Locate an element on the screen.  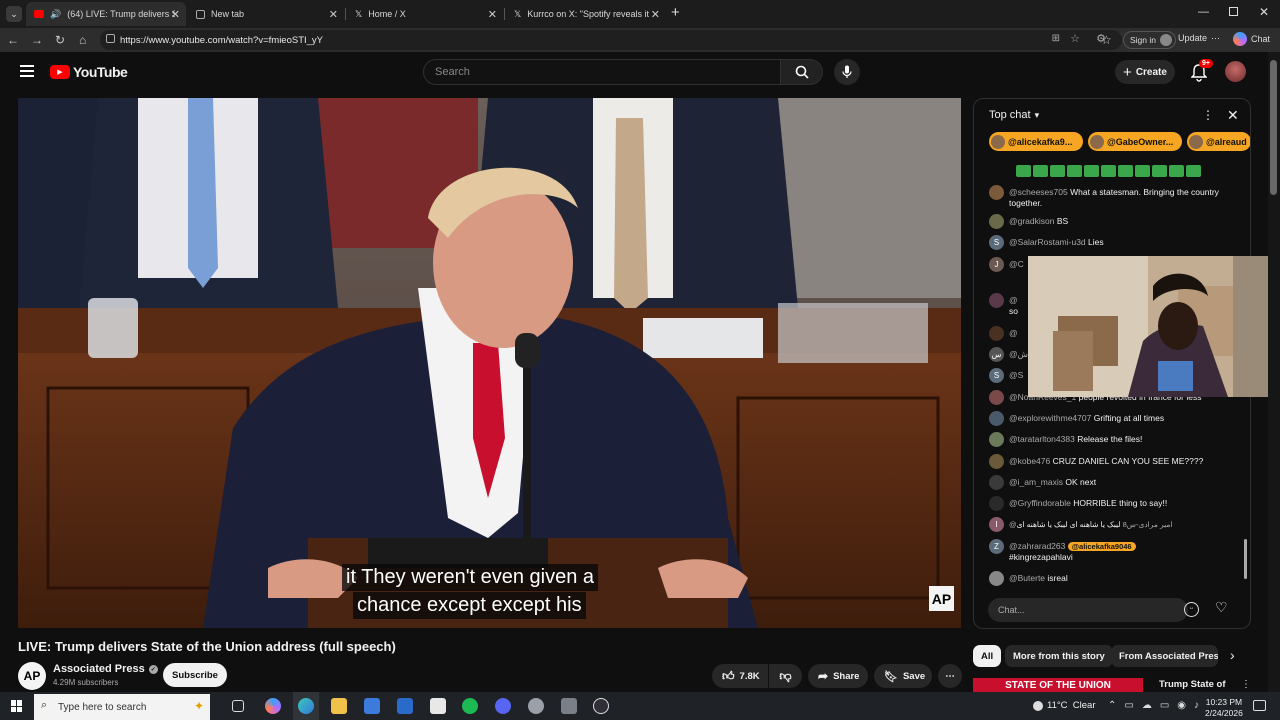
related-video-title: Trump State of is located at coordinates (1192, 684).